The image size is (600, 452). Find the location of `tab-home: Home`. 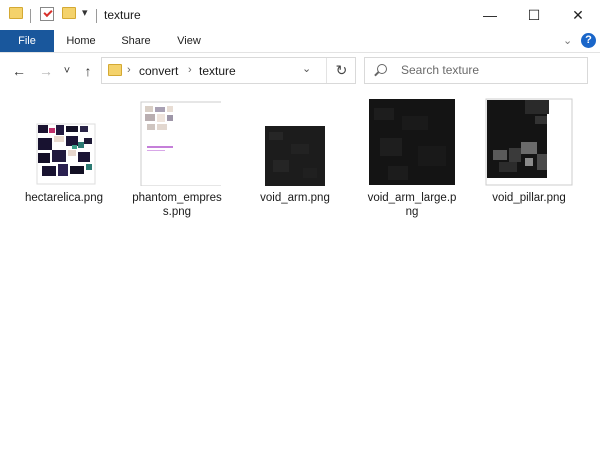

tab-home: Home is located at coordinates (81, 41).